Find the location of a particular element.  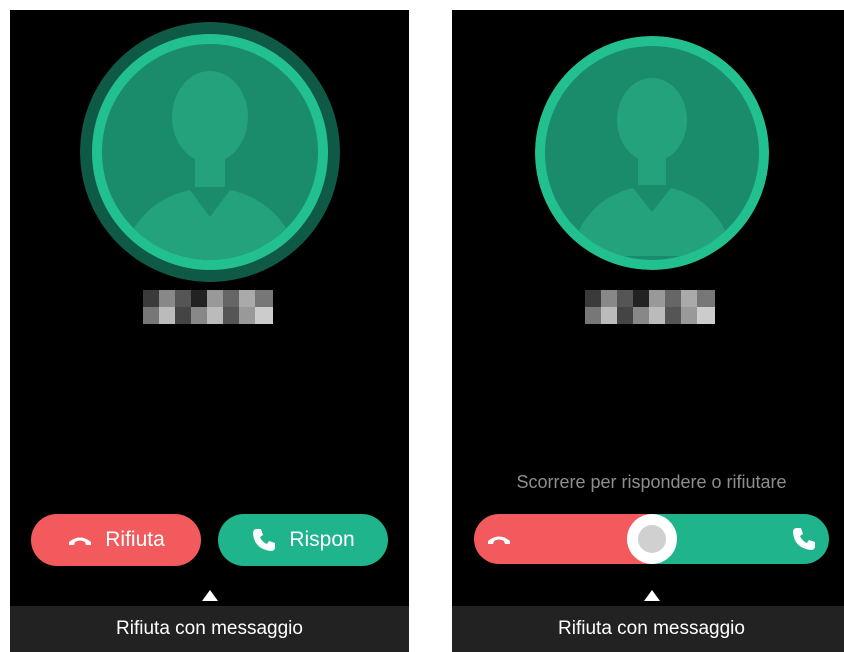

slide-hint-text: Scorrere per rispondere o rifiutare is located at coordinates (651, 482).